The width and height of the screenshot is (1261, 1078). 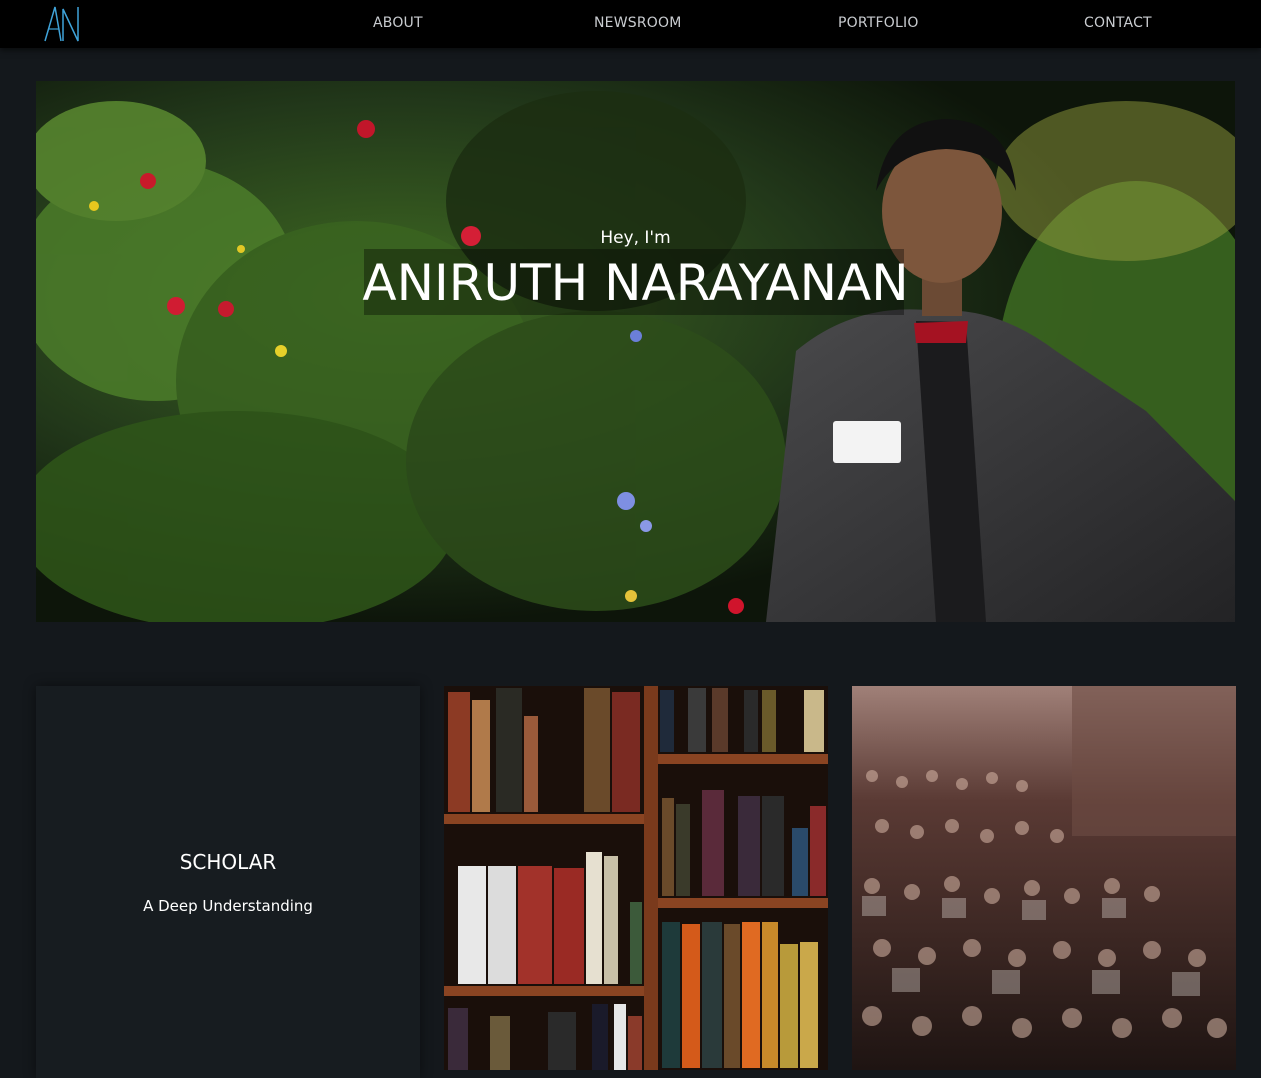 I want to click on scholar-card: SCHOLAR A Deep Understanding, so click(x=228, y=882).